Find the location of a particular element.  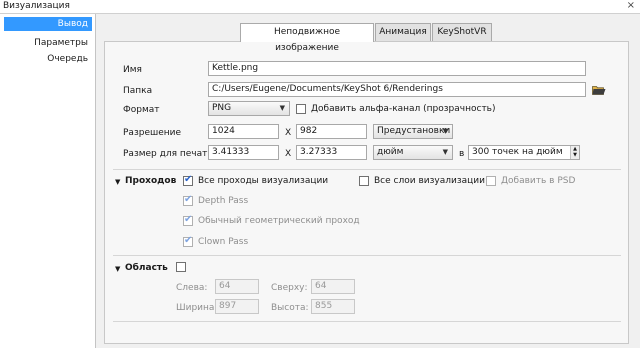

dpi-at-label: в is located at coordinates (462, 154).